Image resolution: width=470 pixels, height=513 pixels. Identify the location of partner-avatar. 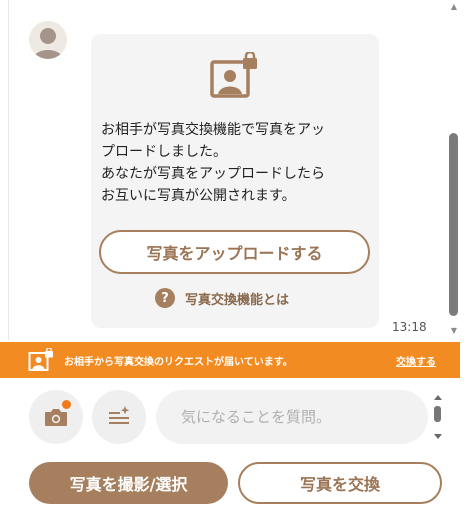
(48, 40).